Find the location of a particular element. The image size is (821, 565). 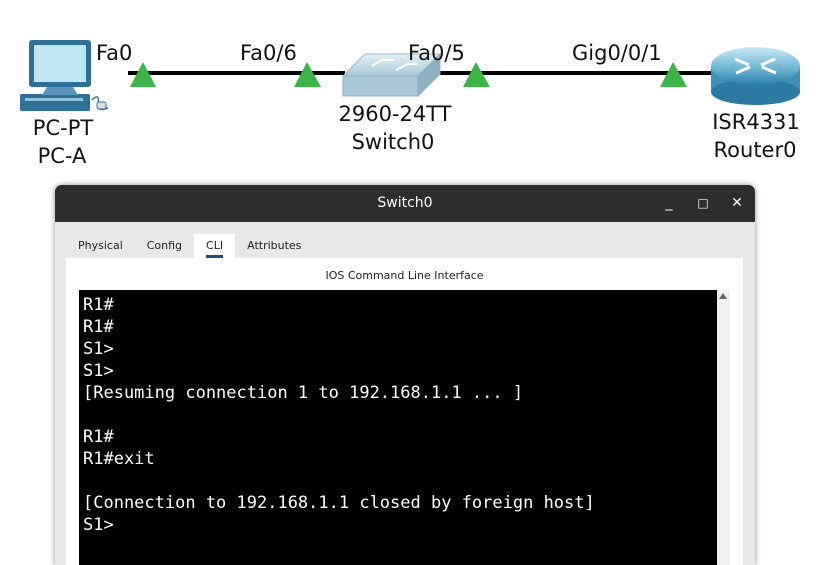

pc-model-label: PC-PT is located at coordinates (63, 128).